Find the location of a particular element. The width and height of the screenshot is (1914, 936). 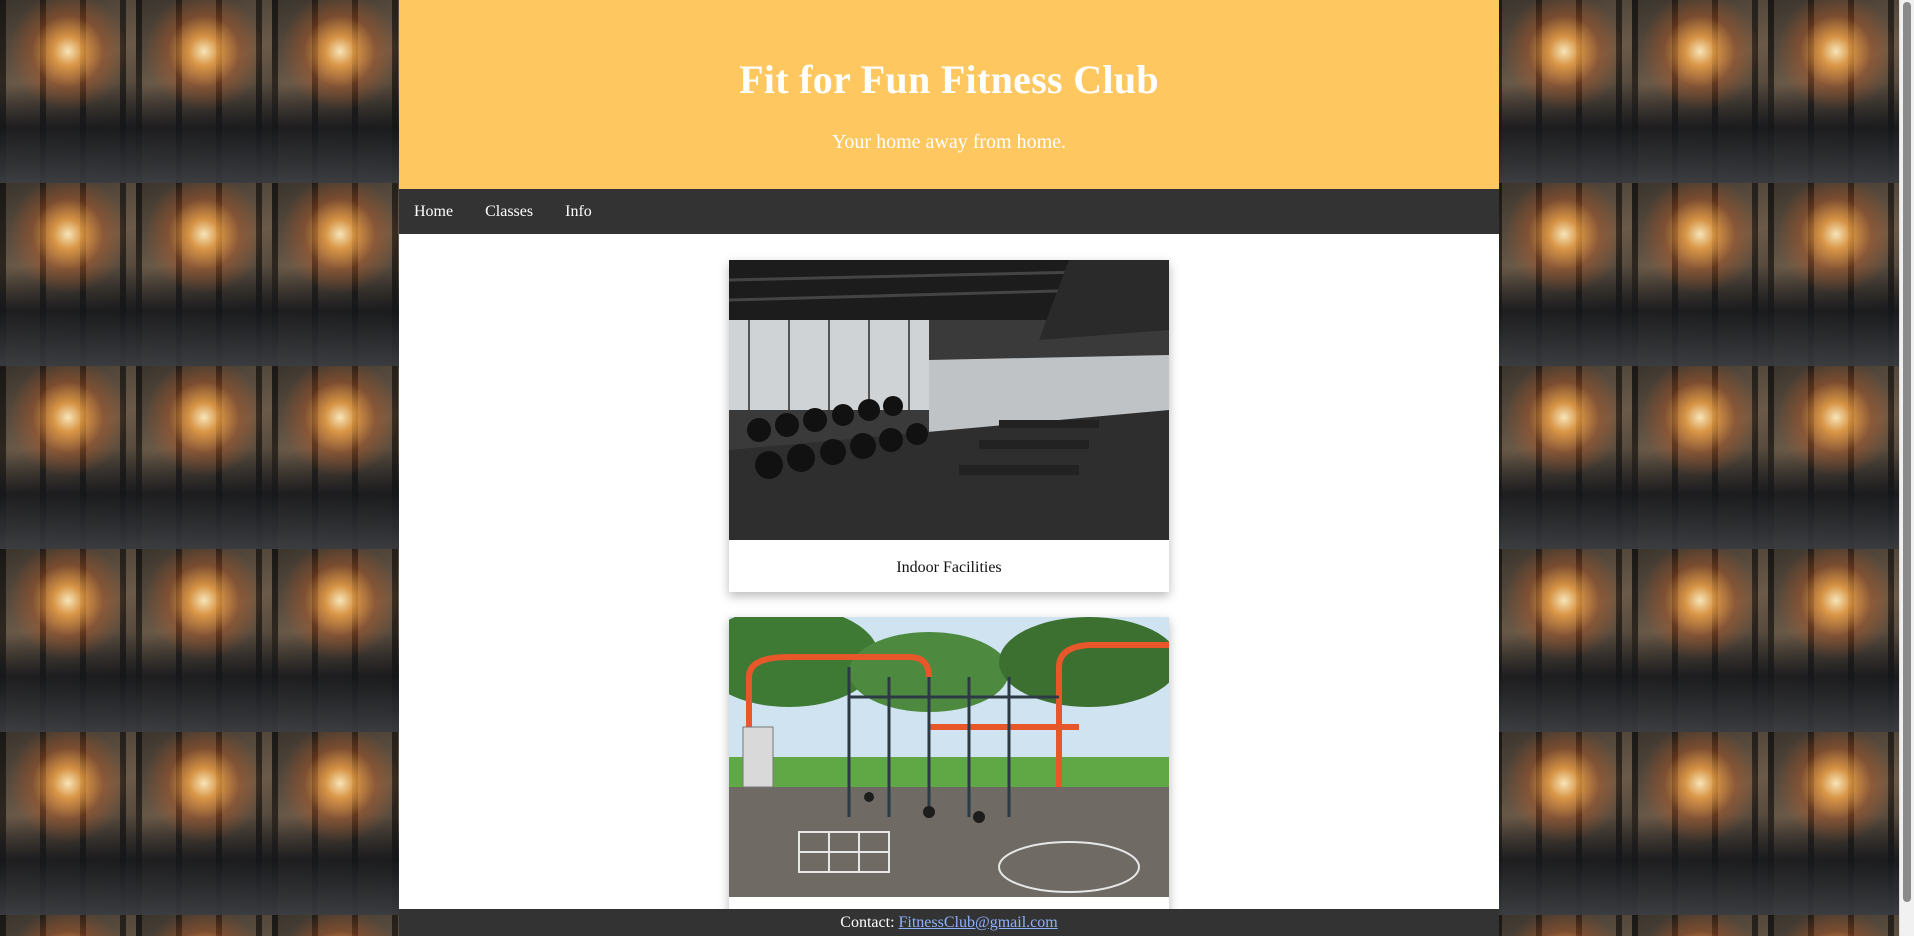

nav-classes: Classes is located at coordinates (509, 212).